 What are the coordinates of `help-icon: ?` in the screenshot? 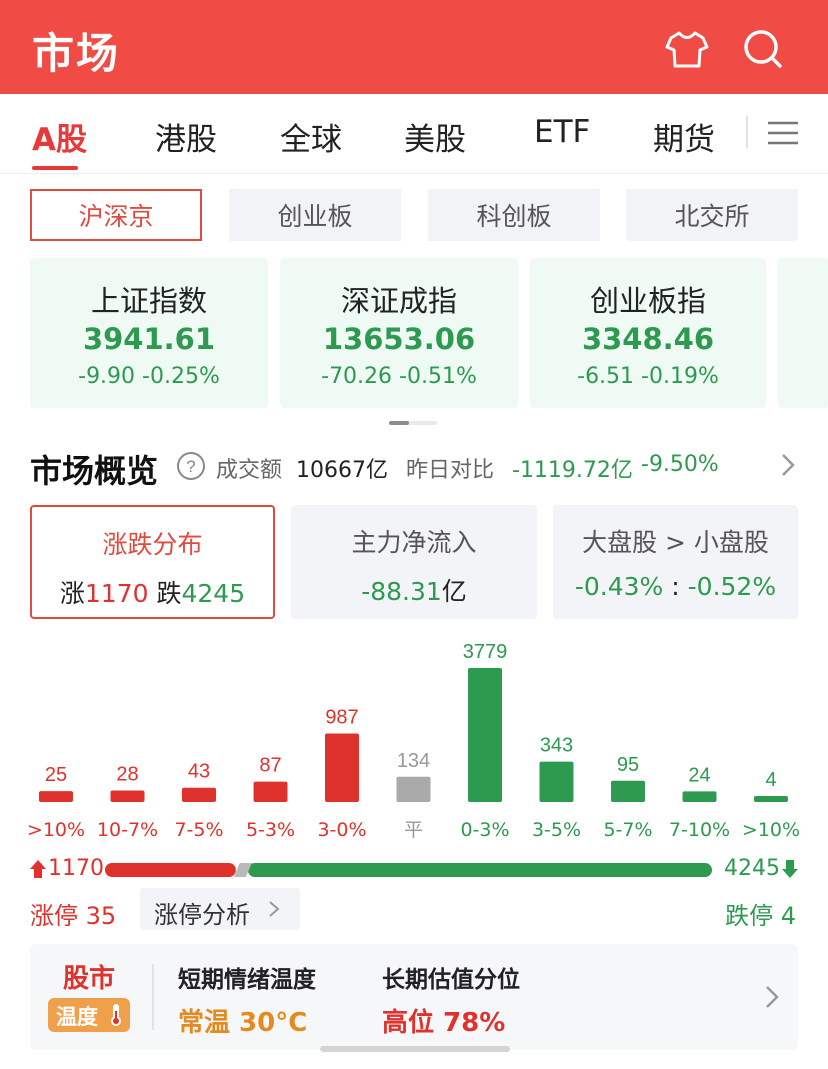 It's located at (191, 466).